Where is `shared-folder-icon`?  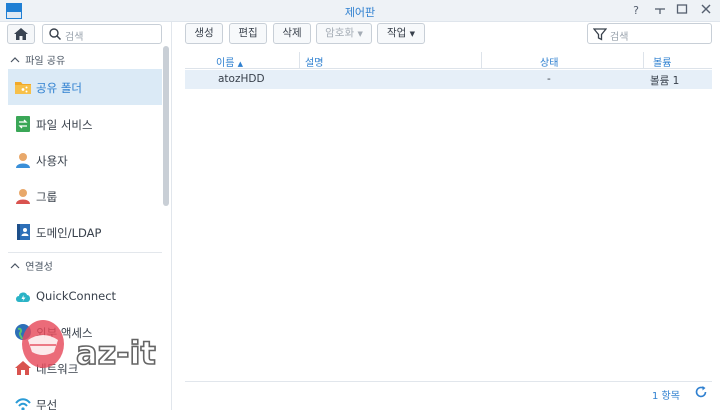 shared-folder-icon is located at coordinates (23, 88).